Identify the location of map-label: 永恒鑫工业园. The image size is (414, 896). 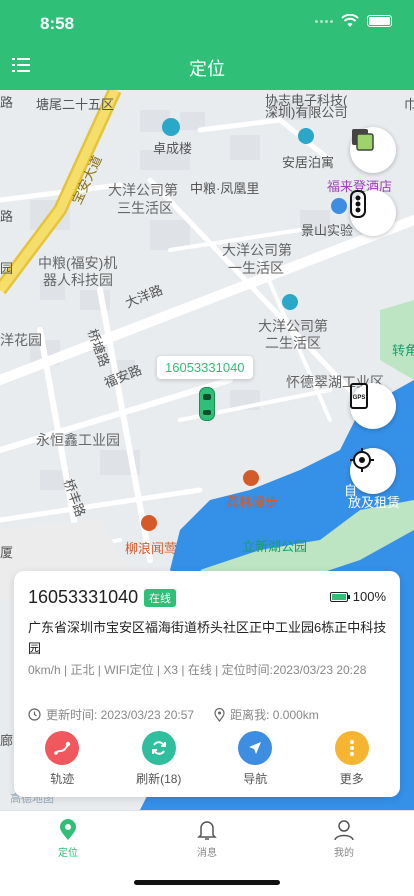
(78, 440).